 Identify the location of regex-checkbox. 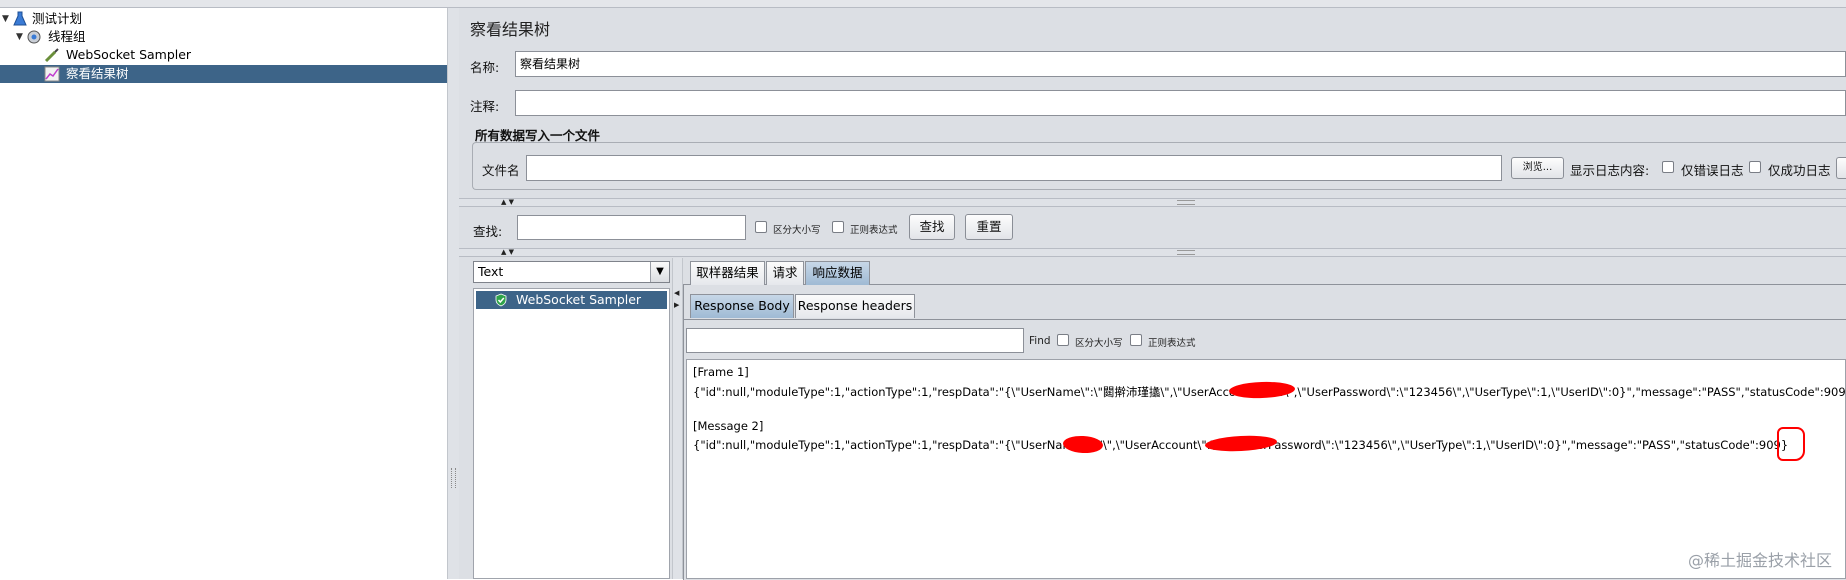
(838, 227).